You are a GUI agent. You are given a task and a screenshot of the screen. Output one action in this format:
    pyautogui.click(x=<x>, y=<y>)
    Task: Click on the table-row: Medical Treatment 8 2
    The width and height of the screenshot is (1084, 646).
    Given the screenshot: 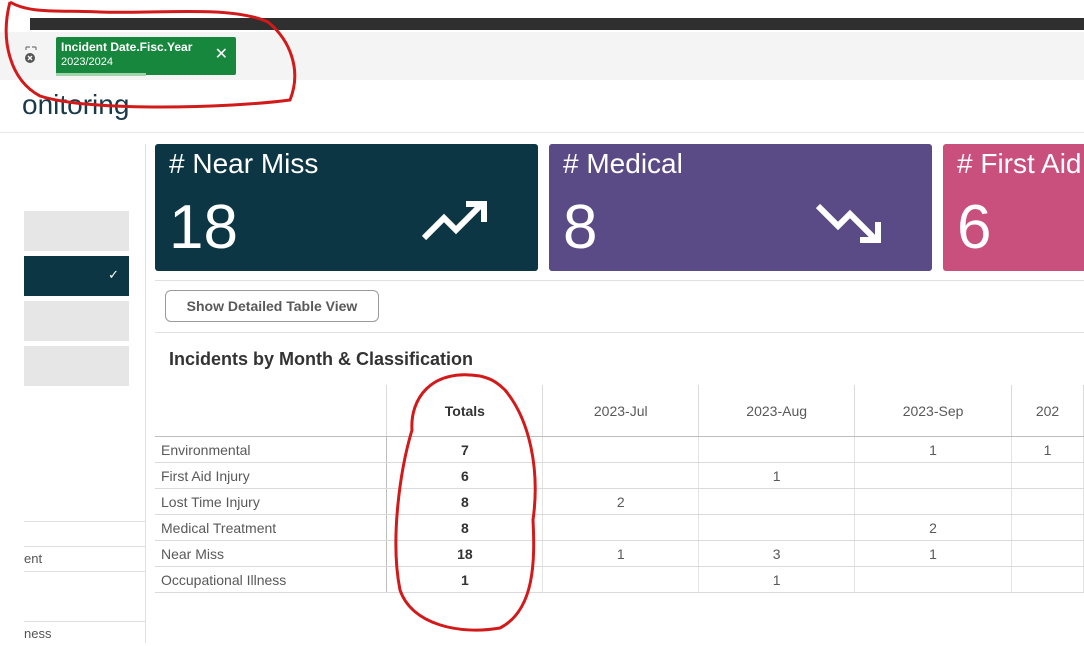 What is the action you would take?
    pyautogui.click(x=619, y=527)
    